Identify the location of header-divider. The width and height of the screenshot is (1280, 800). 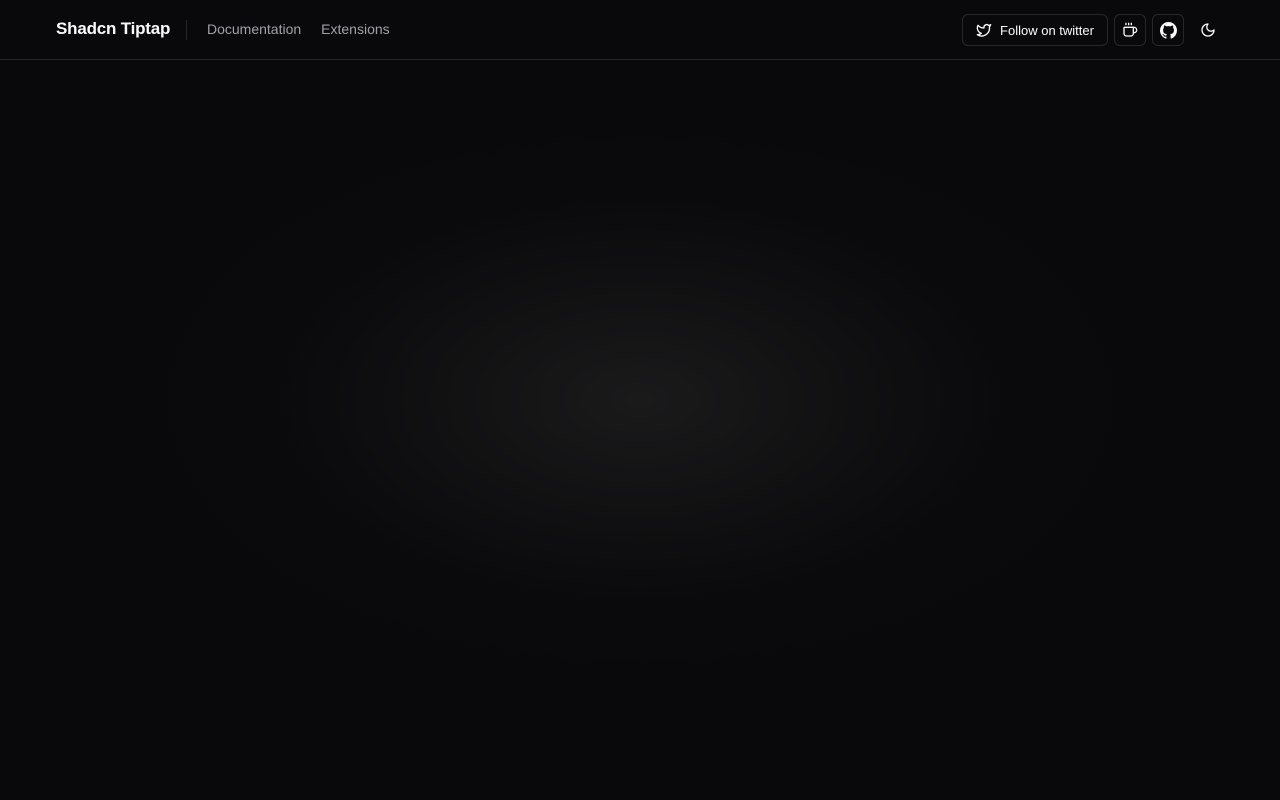
(186, 30).